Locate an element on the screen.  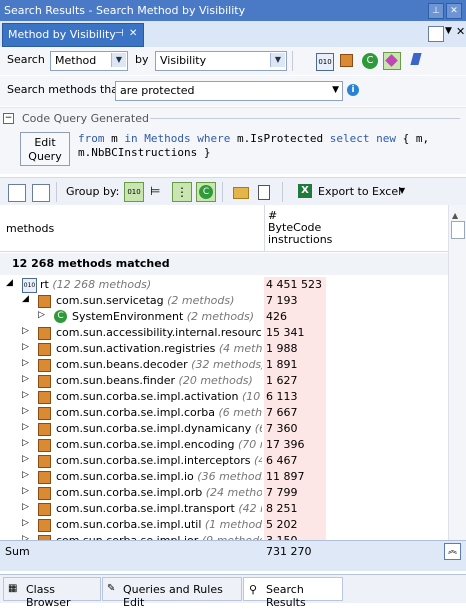
group-by-type-icon: C is located at coordinates (206, 192).